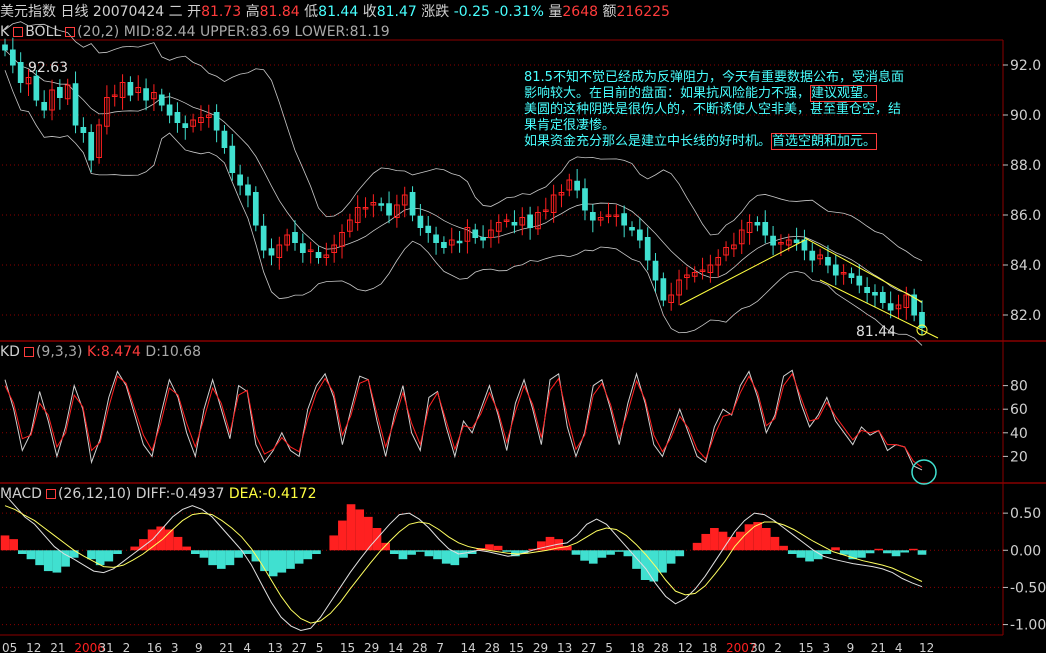 The image size is (1046, 653). What do you see at coordinates (10, 352) in the screenshot?
I see `kd-indicator-name: KD` at bounding box center [10, 352].